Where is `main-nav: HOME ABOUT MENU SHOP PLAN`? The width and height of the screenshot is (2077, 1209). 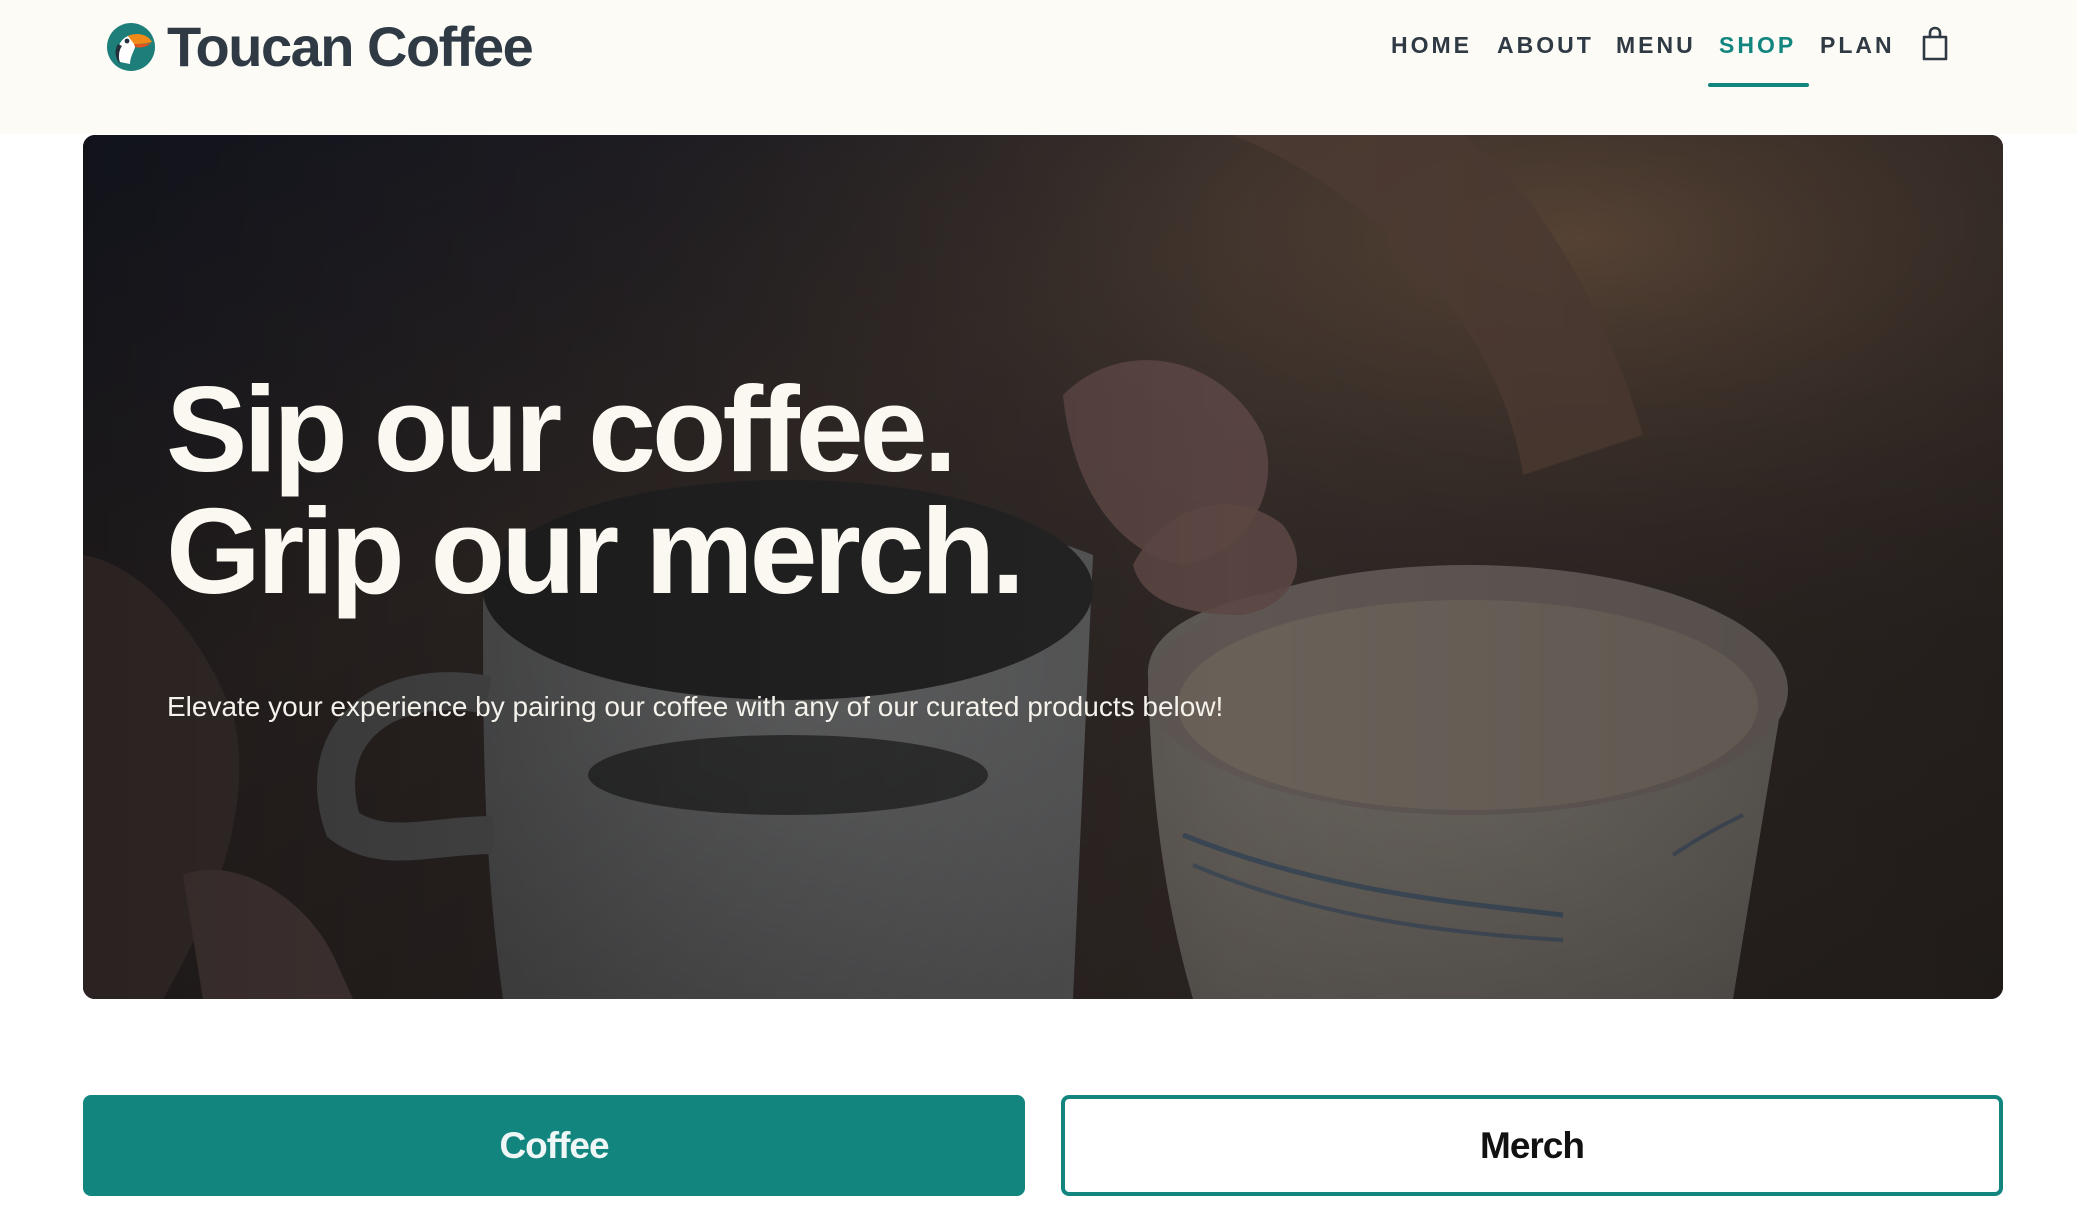
main-nav: HOME ABOUT MENU SHOP PLAN is located at coordinates (1038, 45).